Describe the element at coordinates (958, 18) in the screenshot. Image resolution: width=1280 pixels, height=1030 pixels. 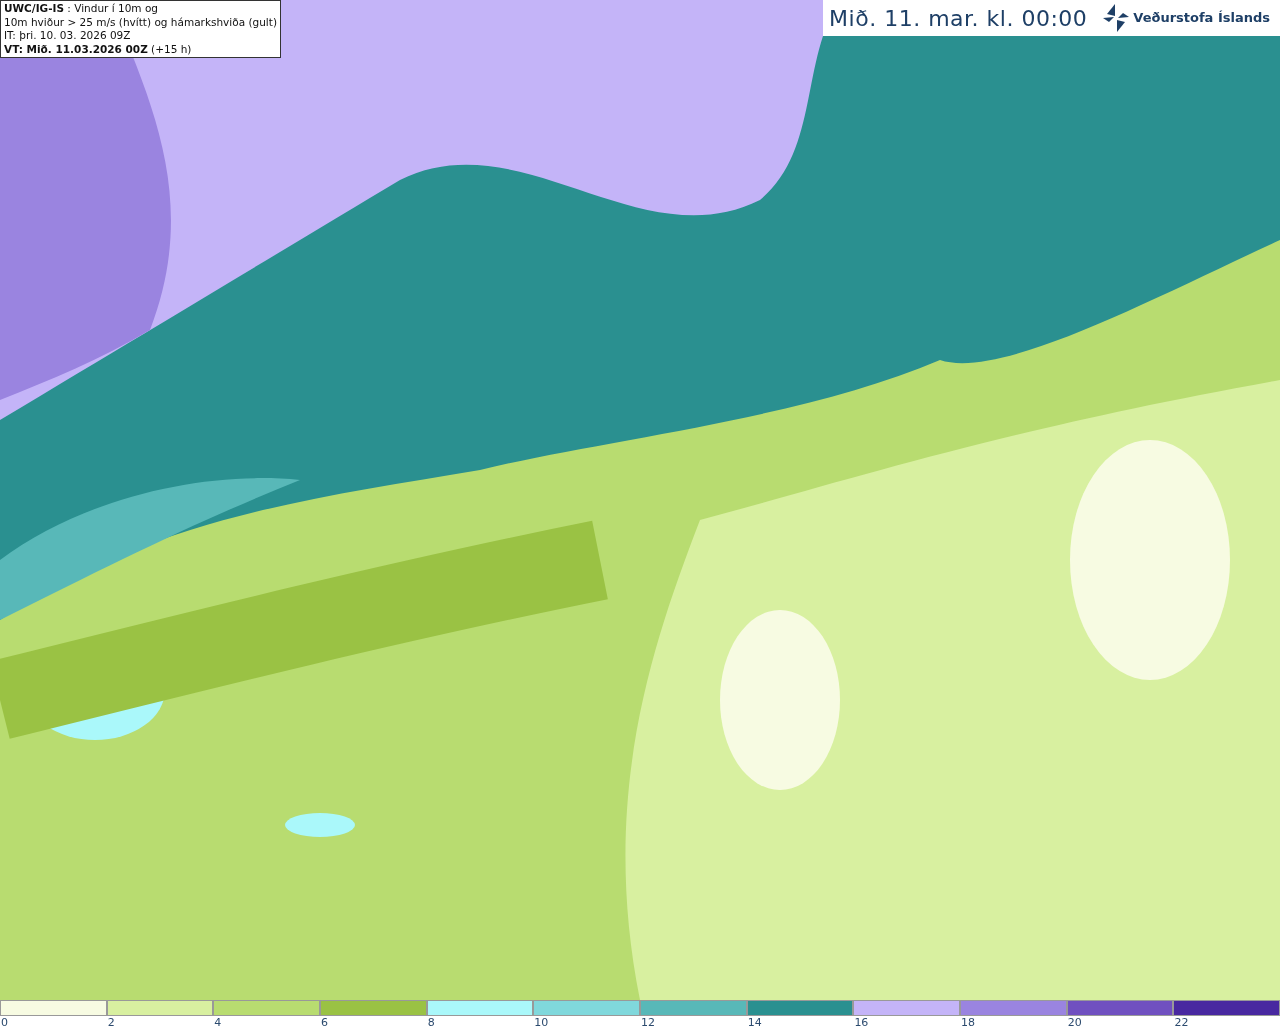
I see `date-time-title: Mið. 11. mar. kl. 00:00` at that location.